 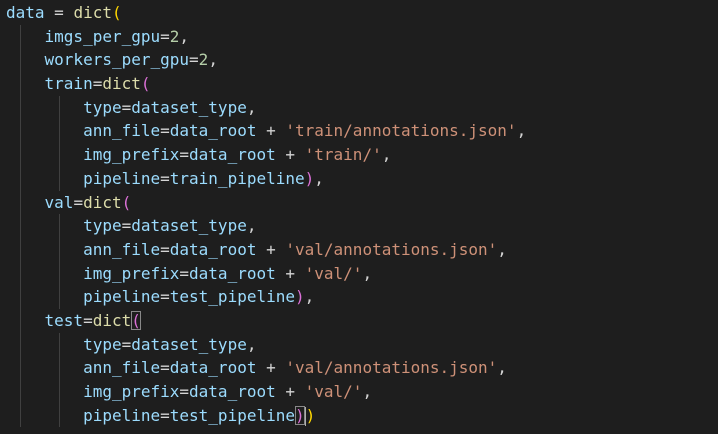 What do you see at coordinates (401, 131) in the screenshot?
I see `string-token: 'train/annotations.json'` at bounding box center [401, 131].